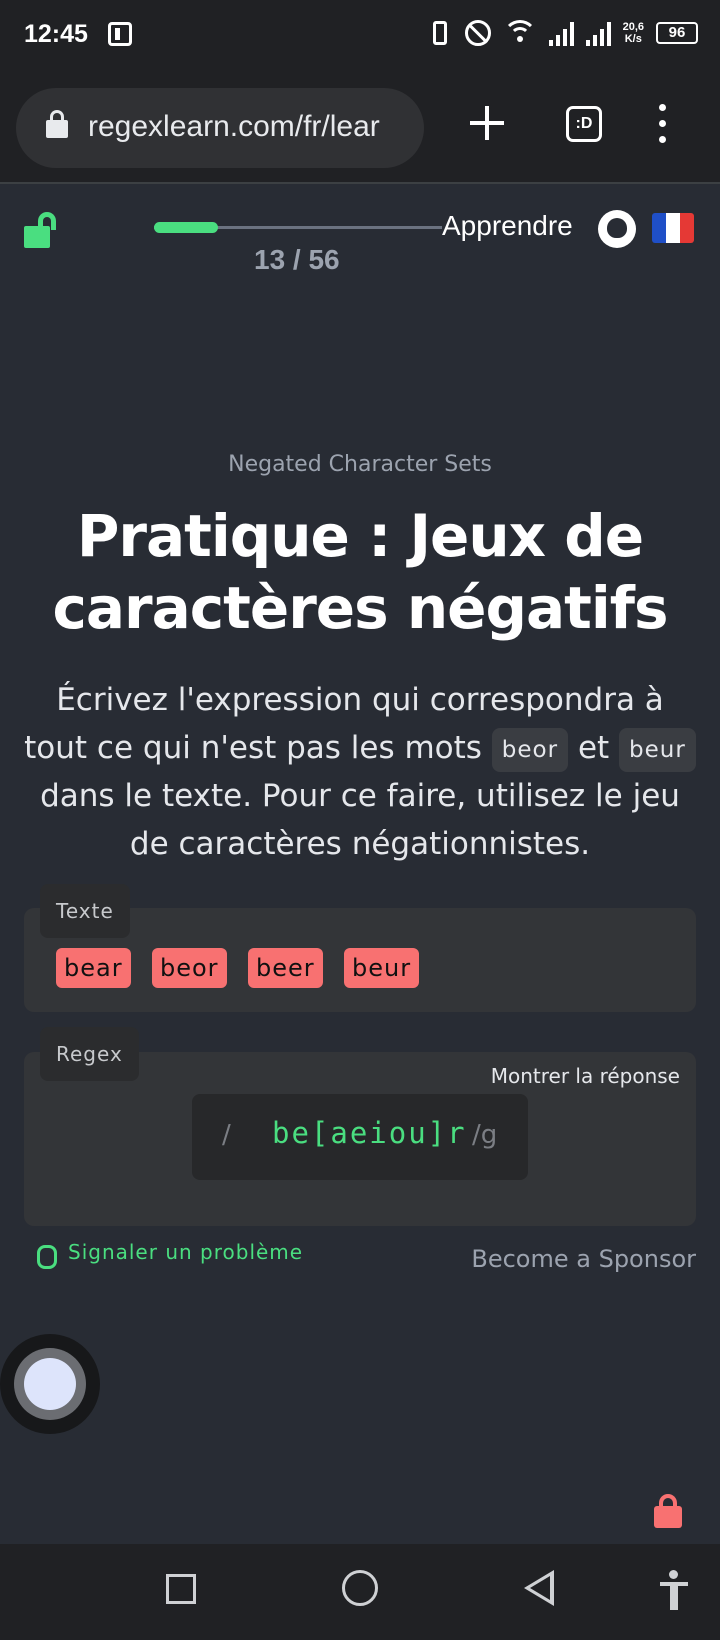 This screenshot has height=1640, width=720. Describe the element at coordinates (89, 1054) in the screenshot. I see `regex-card-tag: Regex` at that location.